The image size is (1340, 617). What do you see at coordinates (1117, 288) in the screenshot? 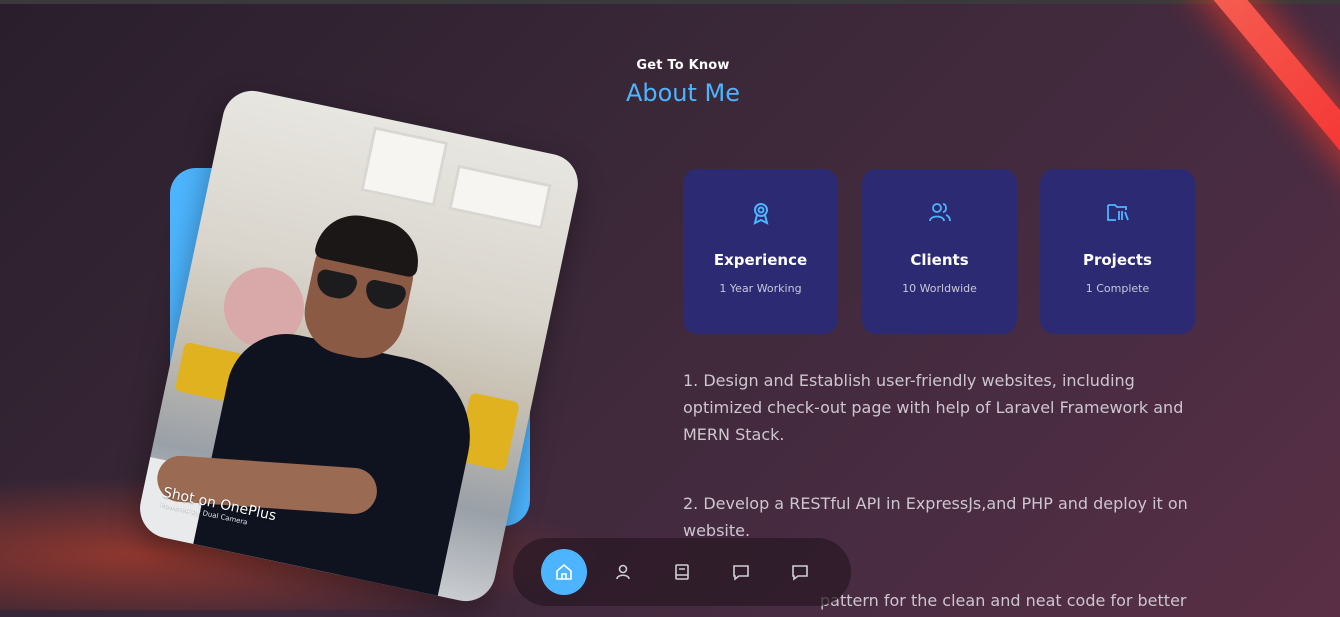
I see `stat-value: 1 Complete` at bounding box center [1117, 288].